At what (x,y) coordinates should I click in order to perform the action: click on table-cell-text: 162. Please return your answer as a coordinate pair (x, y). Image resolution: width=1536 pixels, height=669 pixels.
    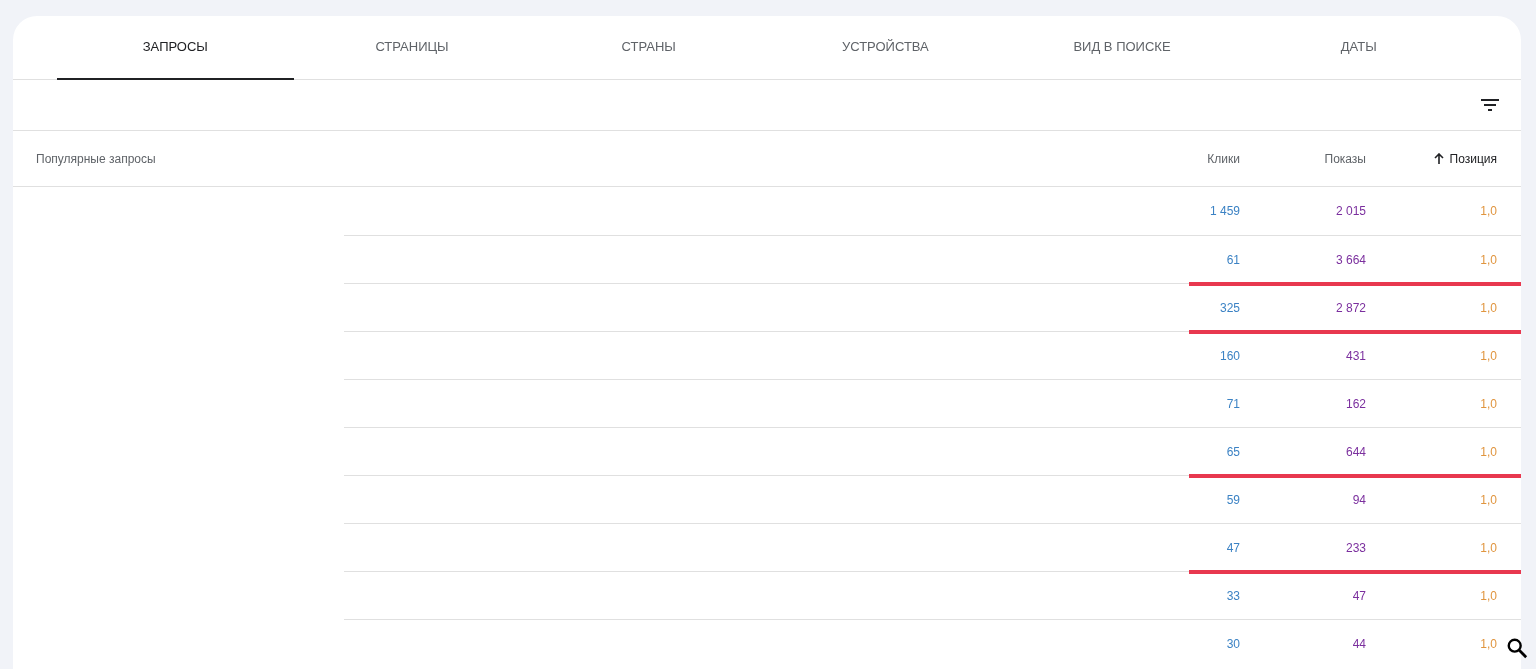
    Looking at the image, I should click on (1355, 404).